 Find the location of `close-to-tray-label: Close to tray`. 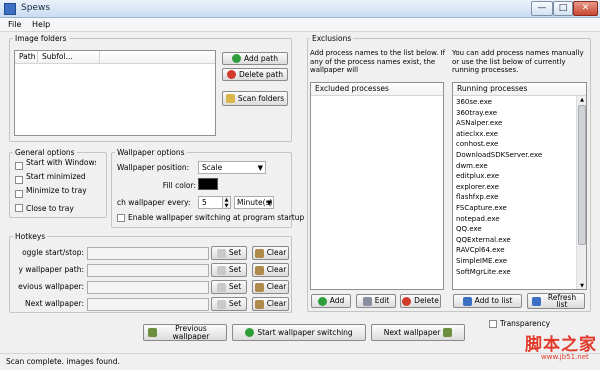

close-to-tray-label: Close to tray is located at coordinates (50, 208).